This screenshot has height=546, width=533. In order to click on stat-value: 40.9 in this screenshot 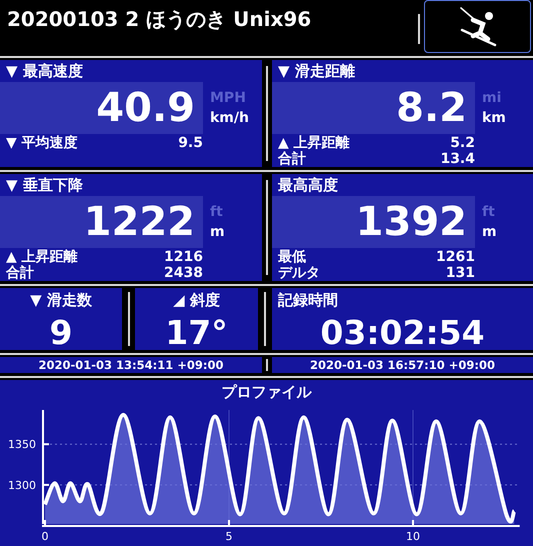, I will do `click(145, 108)`.